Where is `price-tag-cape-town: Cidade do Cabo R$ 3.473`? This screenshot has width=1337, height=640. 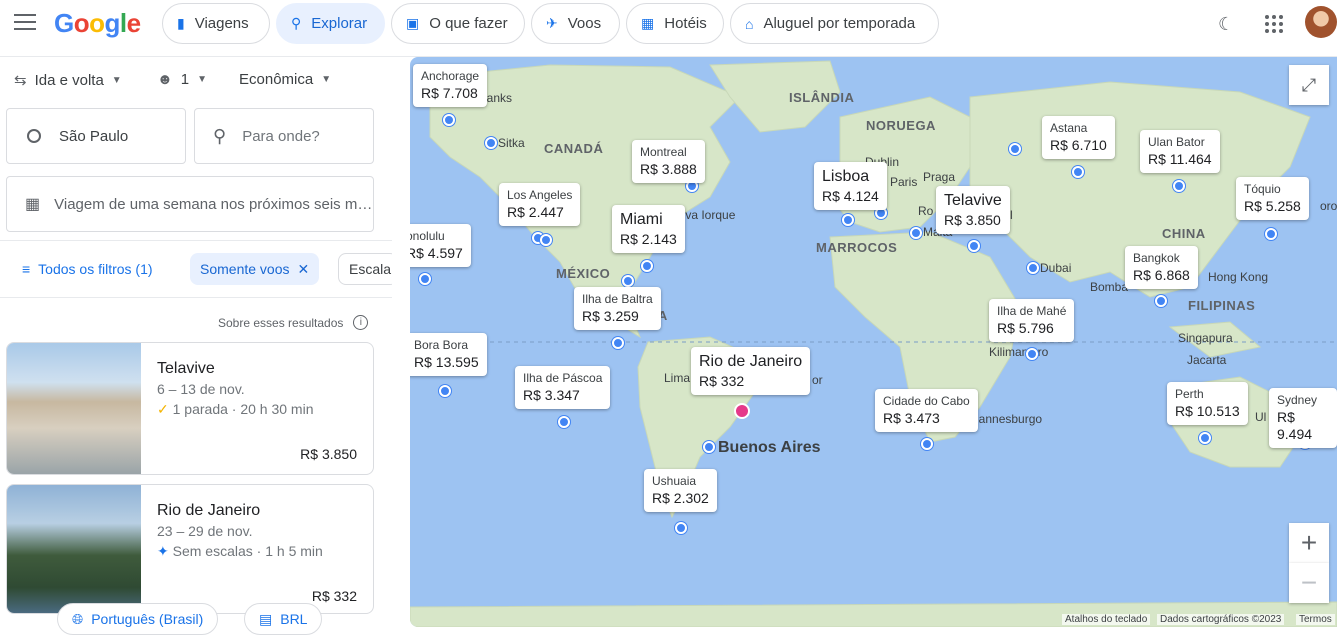
price-tag-cape-town: Cidade do Cabo R$ 3.473 is located at coordinates (926, 411).